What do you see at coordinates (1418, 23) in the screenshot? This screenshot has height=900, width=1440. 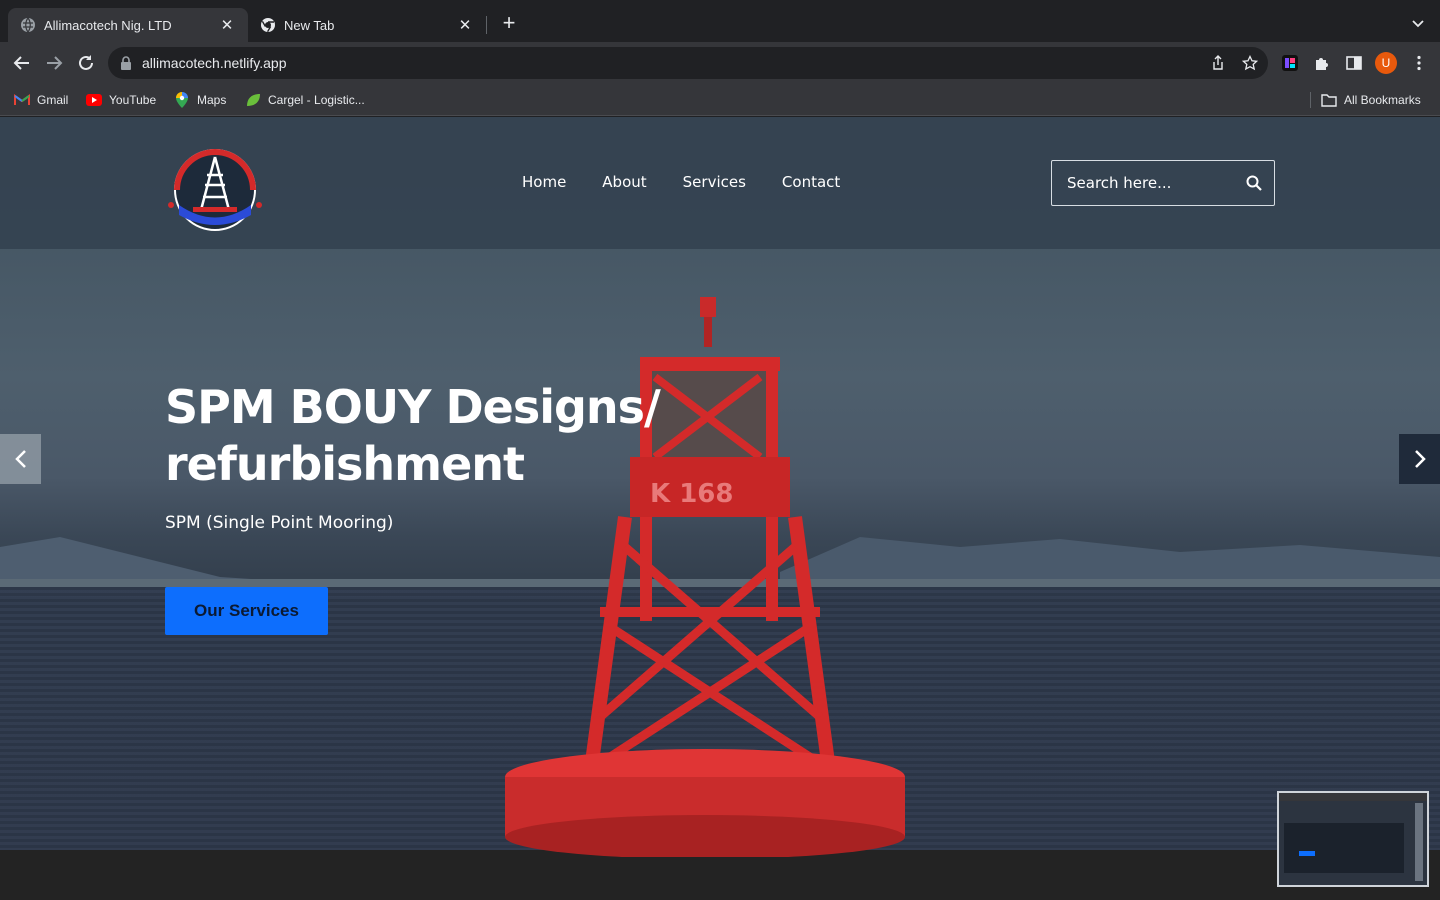 I see `chevron-down-icon` at bounding box center [1418, 23].